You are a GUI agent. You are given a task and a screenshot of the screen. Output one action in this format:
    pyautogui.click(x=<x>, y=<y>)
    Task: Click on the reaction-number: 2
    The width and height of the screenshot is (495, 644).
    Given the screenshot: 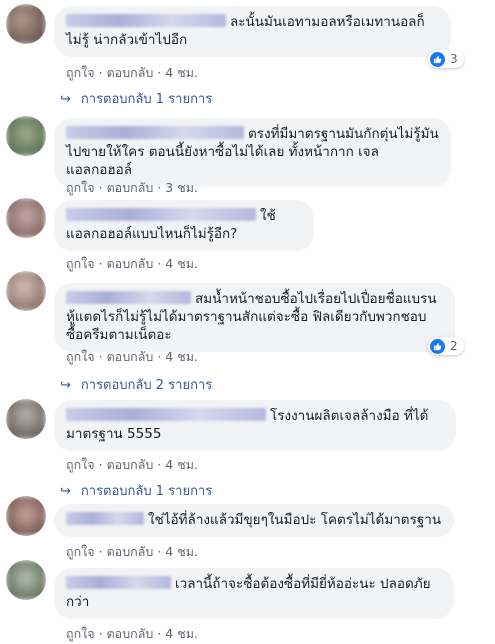 What is the action you would take?
    pyautogui.click(x=454, y=346)
    